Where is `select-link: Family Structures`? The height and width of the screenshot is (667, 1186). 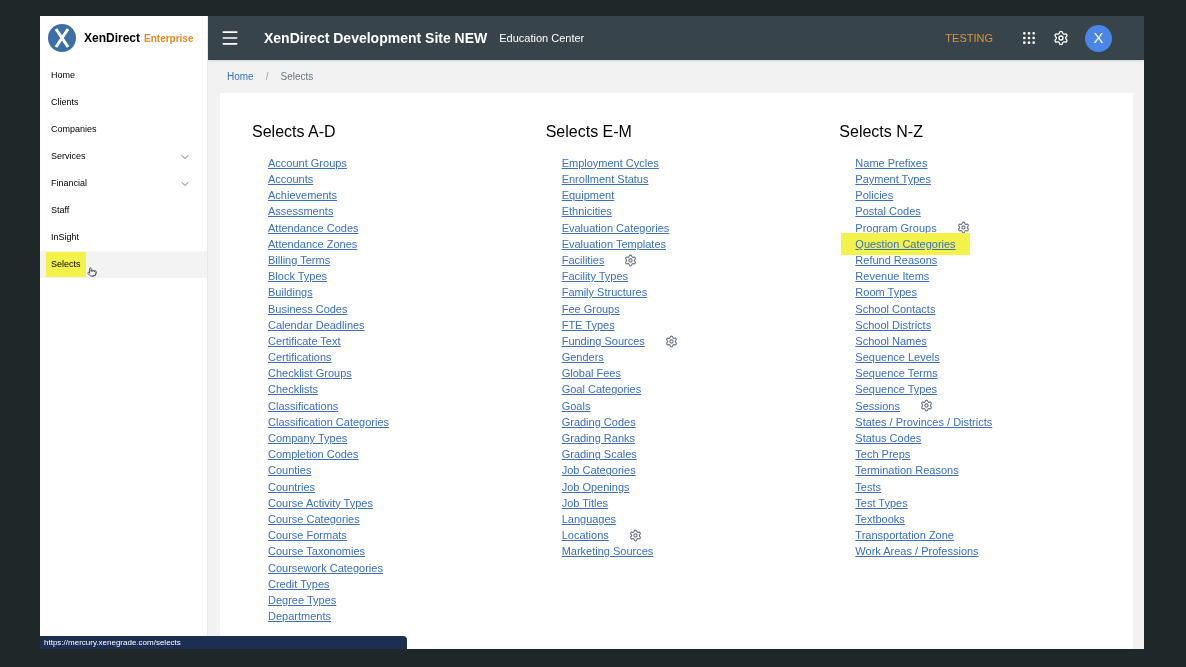
select-link: Family Structures is located at coordinates (604, 292).